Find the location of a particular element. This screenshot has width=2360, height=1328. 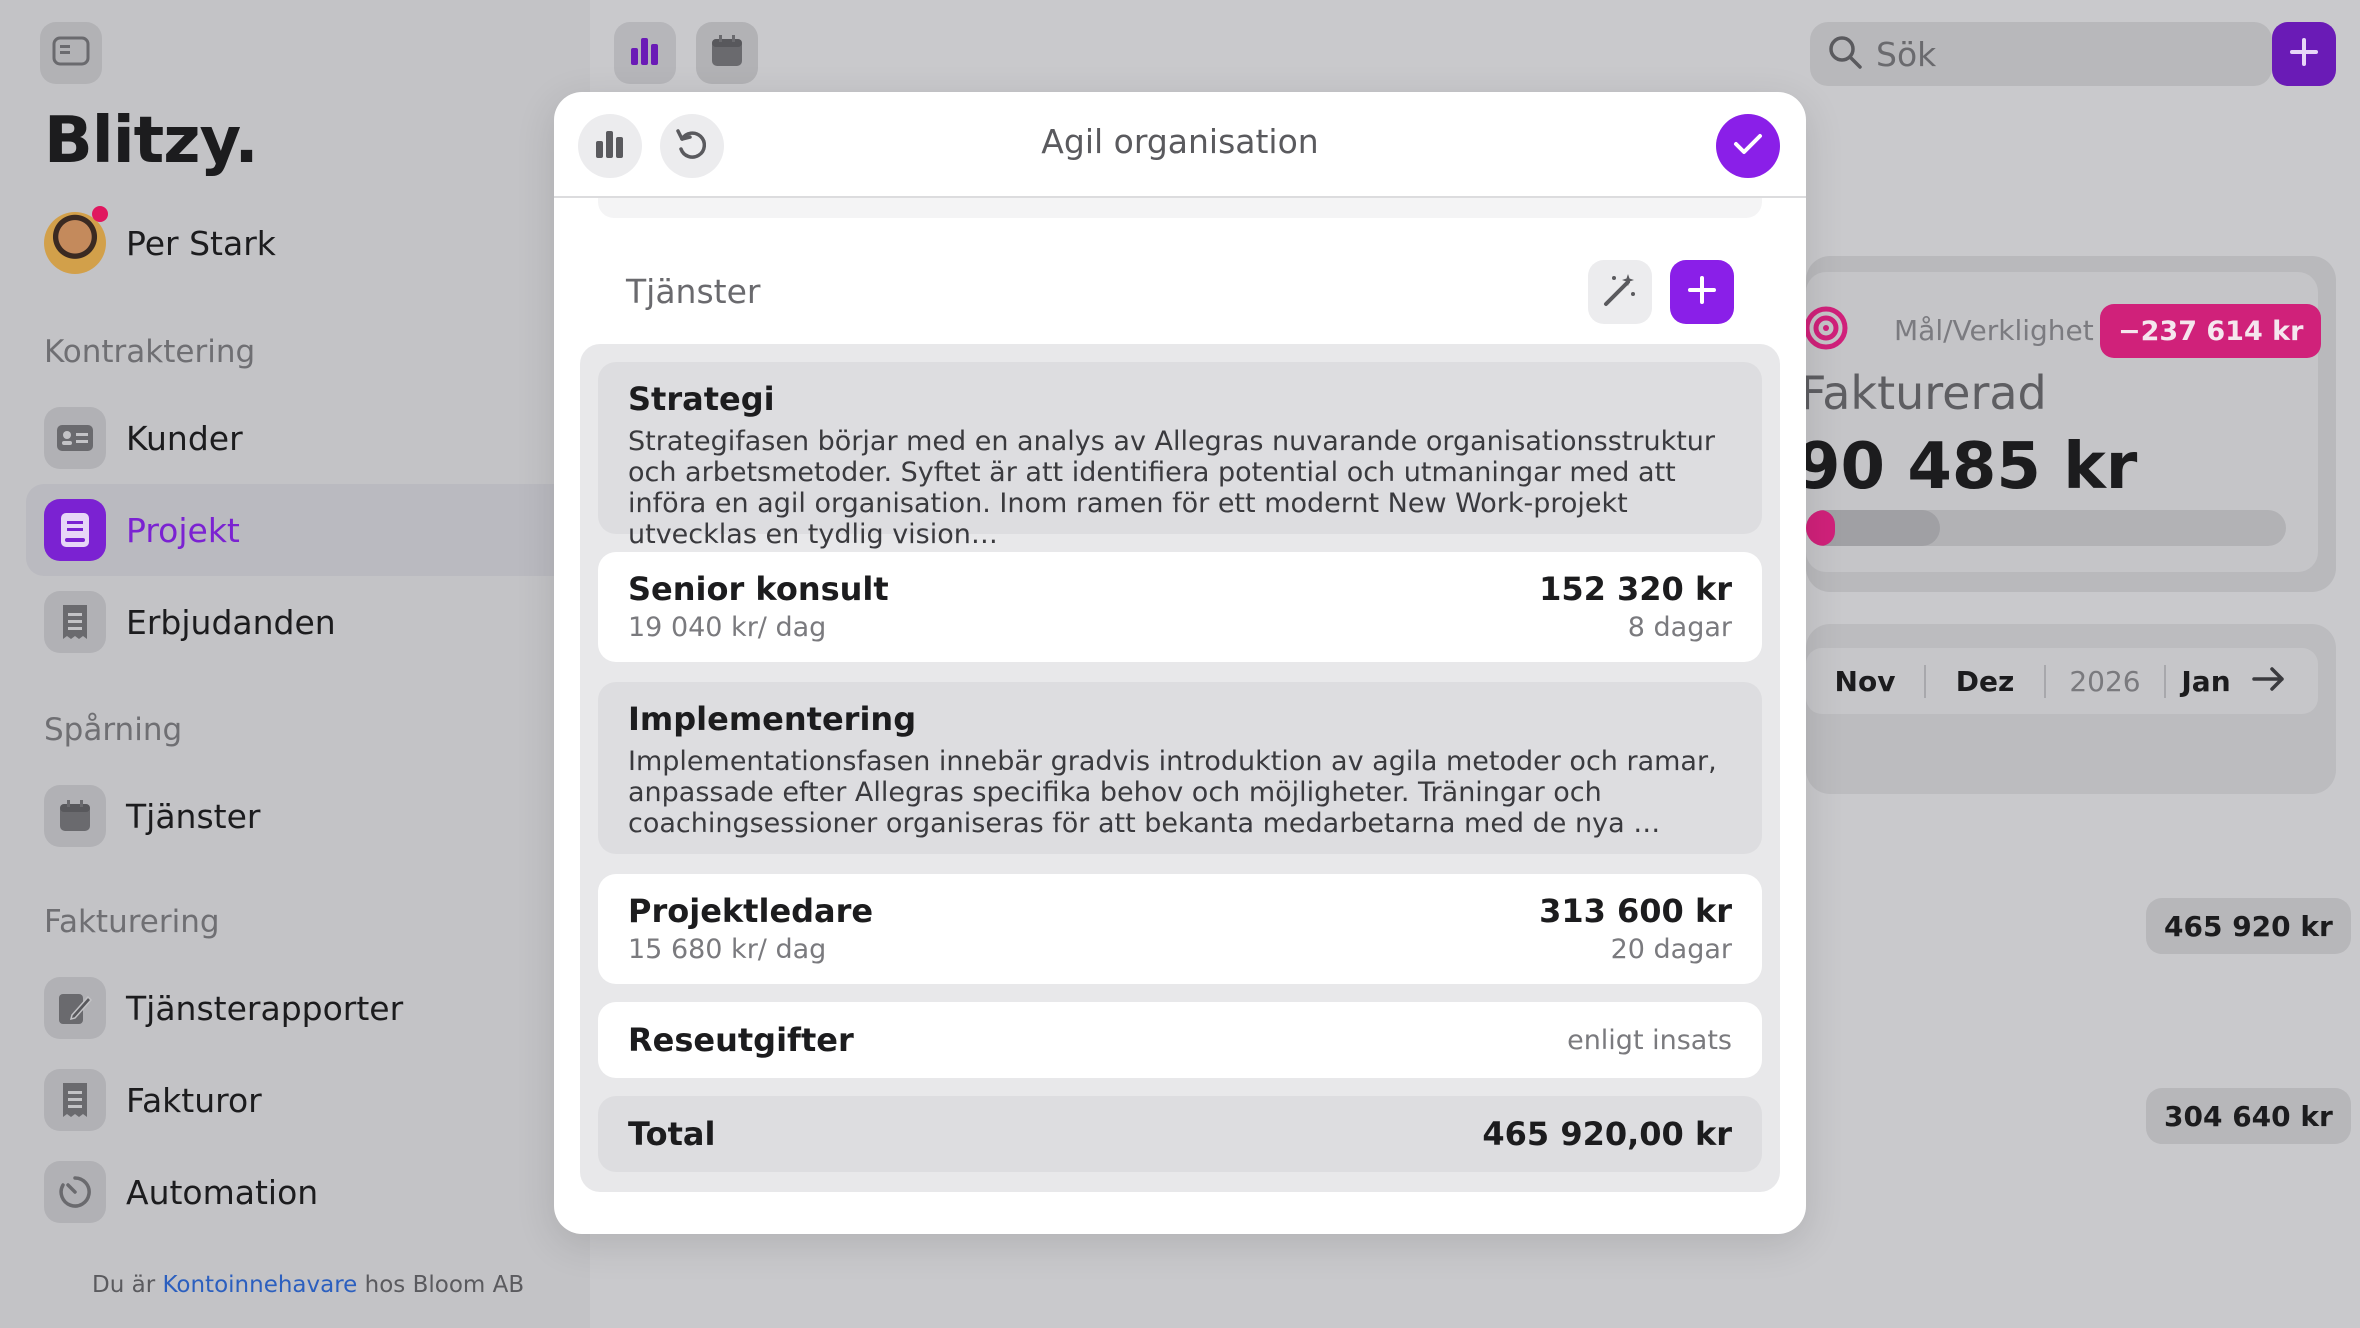

sidebar-item-label: Tjänster is located at coordinates (193, 816).